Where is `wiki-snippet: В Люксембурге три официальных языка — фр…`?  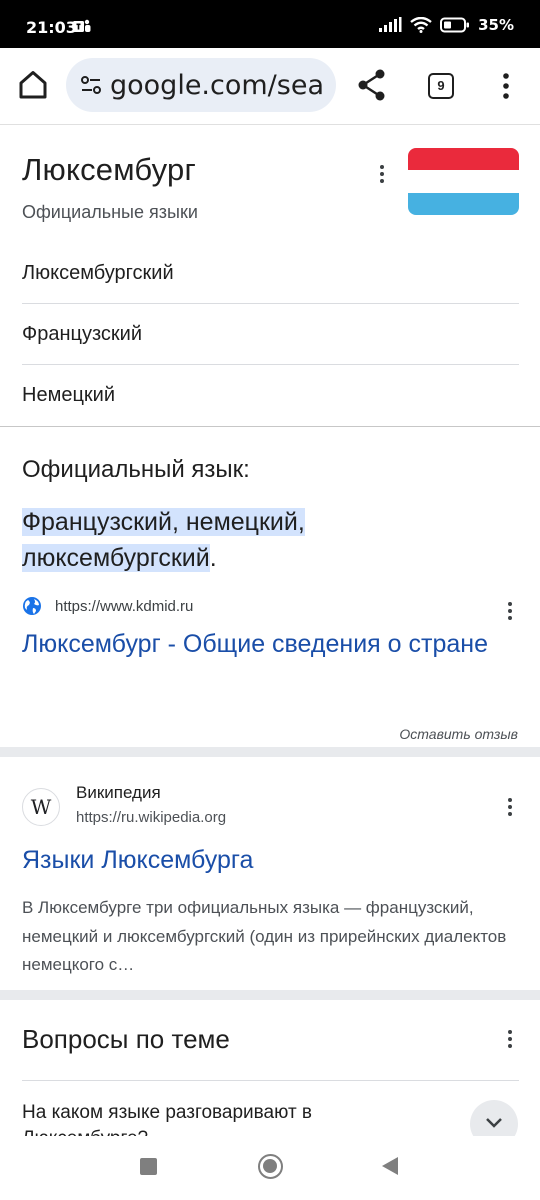
wiki-snippet: В Люксембурге три официальных языка — фр… is located at coordinates (264, 936).